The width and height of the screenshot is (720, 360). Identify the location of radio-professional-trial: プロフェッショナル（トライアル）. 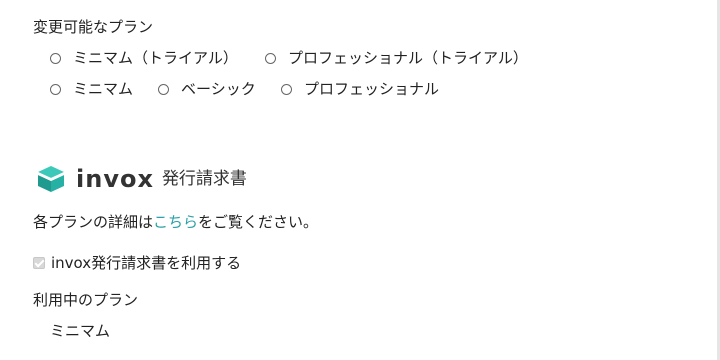
(396, 58).